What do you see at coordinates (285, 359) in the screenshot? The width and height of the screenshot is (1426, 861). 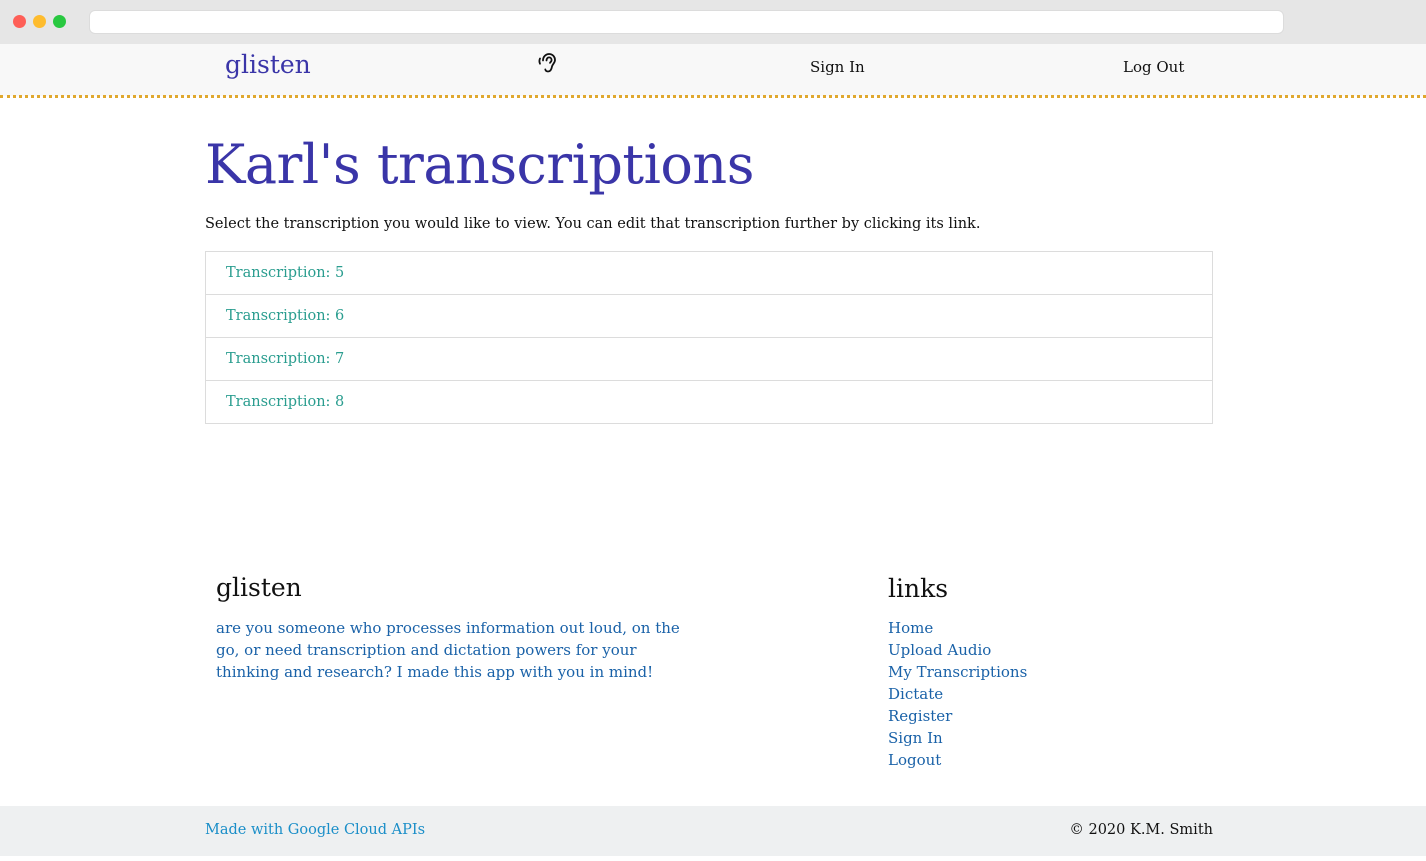 I see `transcription-link: Transcription: 7` at bounding box center [285, 359].